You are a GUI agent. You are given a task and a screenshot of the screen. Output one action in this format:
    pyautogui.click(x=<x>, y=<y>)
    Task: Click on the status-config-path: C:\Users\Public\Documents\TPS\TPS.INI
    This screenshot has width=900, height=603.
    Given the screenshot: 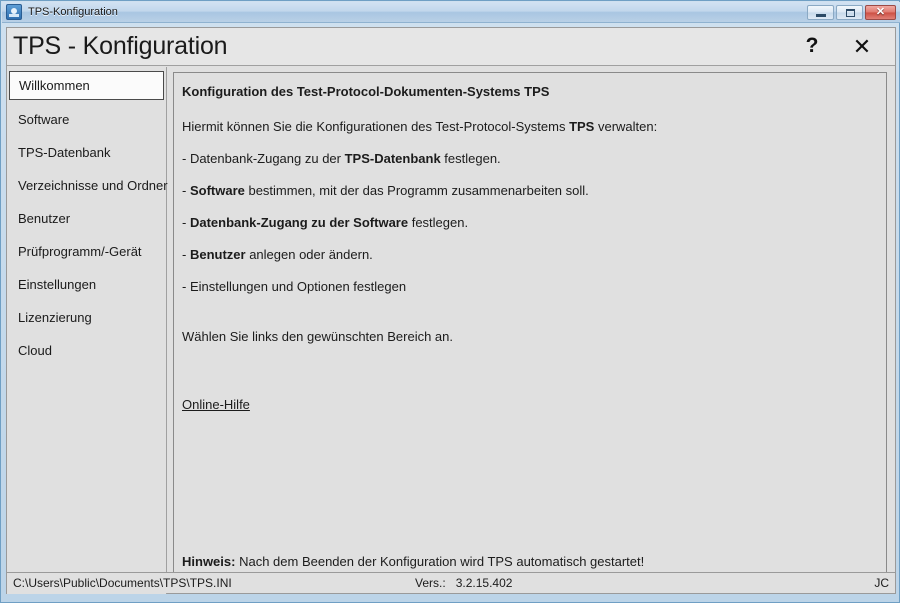 What is the action you would take?
    pyautogui.click(x=122, y=583)
    